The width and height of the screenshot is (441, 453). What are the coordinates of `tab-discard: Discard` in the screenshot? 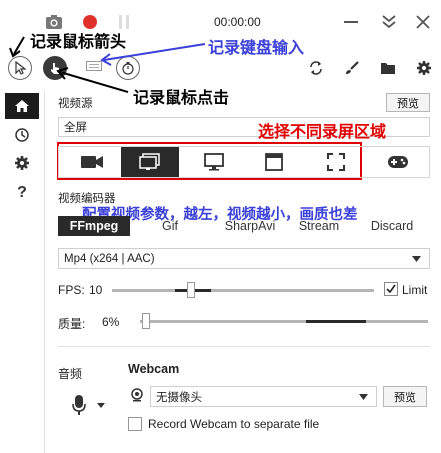 It's located at (392, 226).